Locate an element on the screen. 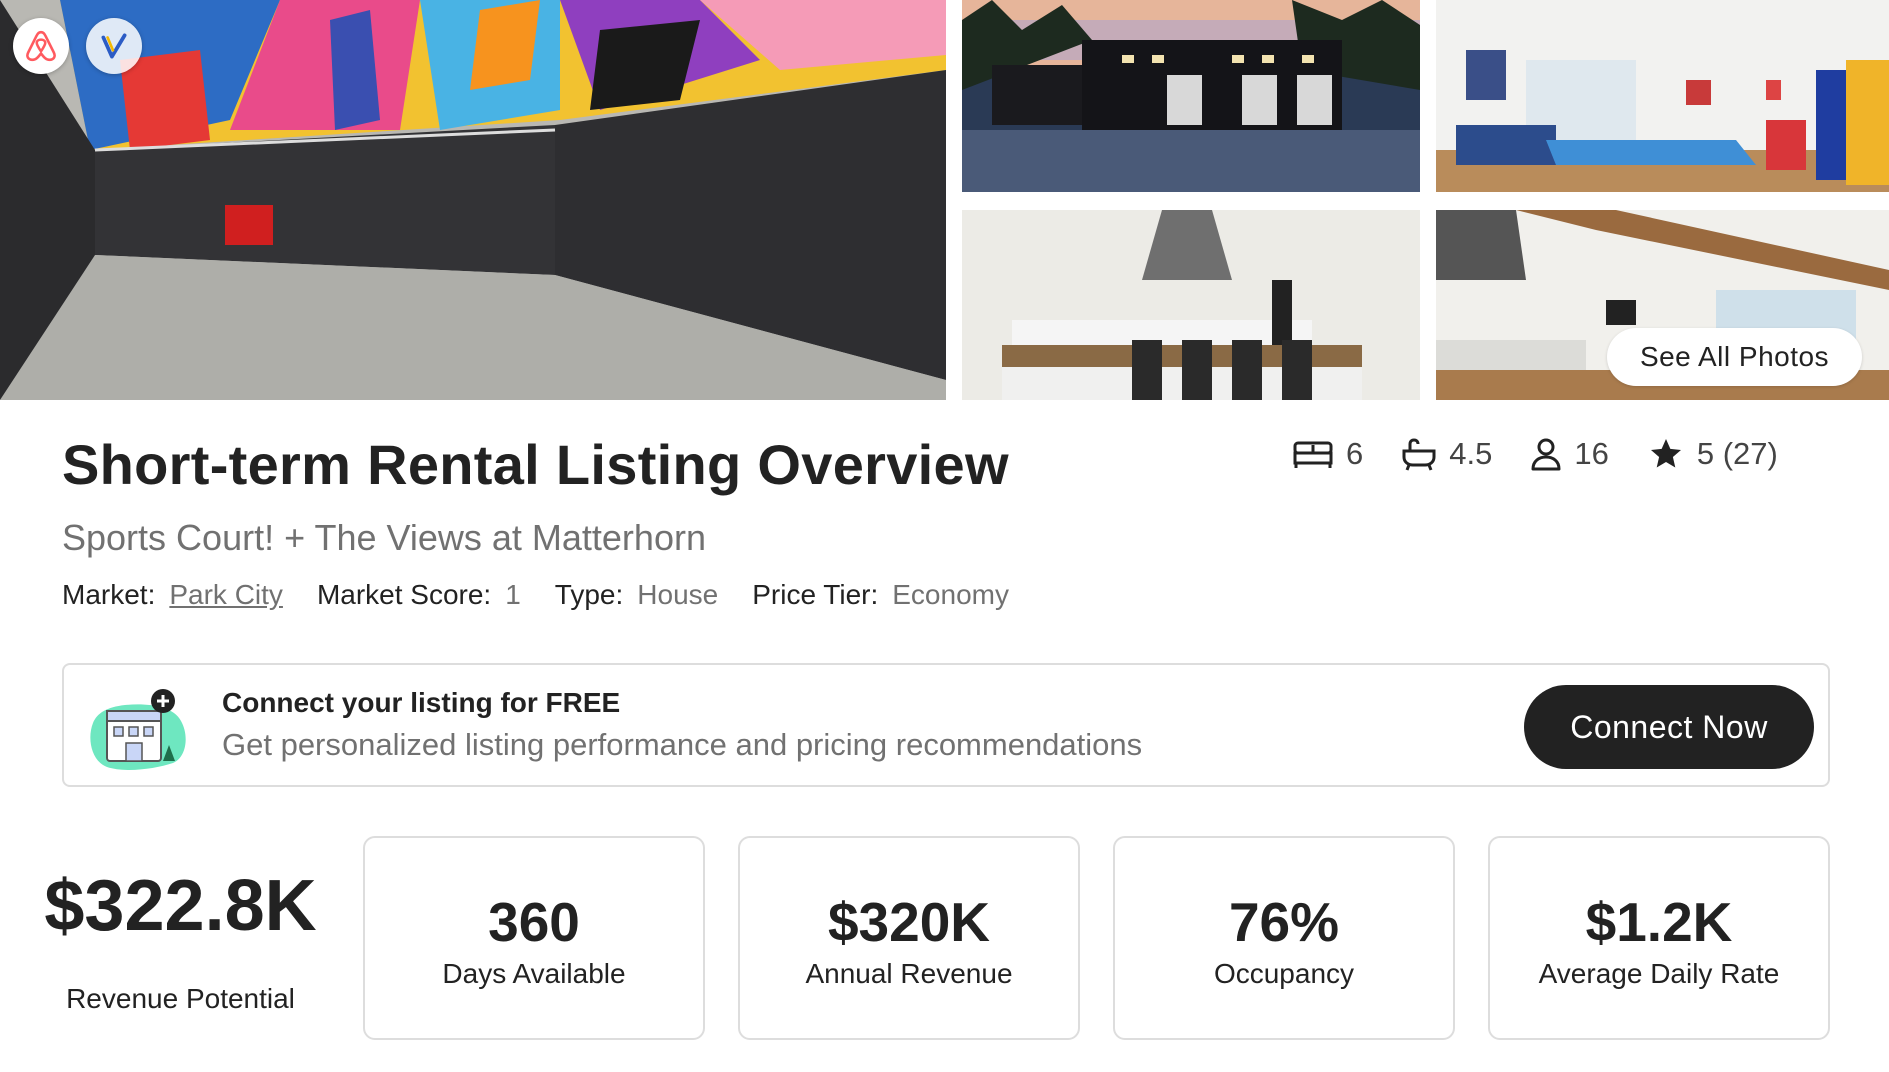  connect-now-button: Connect Now is located at coordinates (1669, 727).